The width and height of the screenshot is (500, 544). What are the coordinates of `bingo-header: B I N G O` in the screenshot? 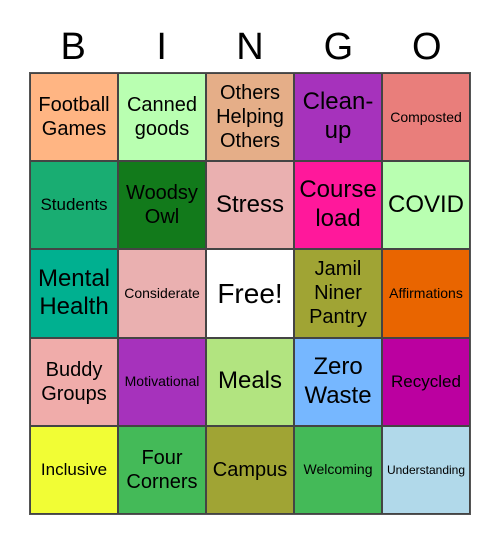 It's located at (250, 47).